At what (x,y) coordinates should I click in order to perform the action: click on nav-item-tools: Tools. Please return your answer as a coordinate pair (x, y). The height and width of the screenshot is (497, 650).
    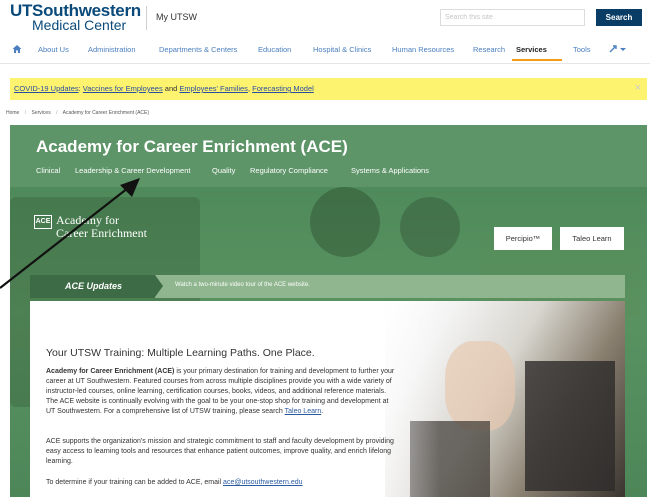
    Looking at the image, I should click on (582, 49).